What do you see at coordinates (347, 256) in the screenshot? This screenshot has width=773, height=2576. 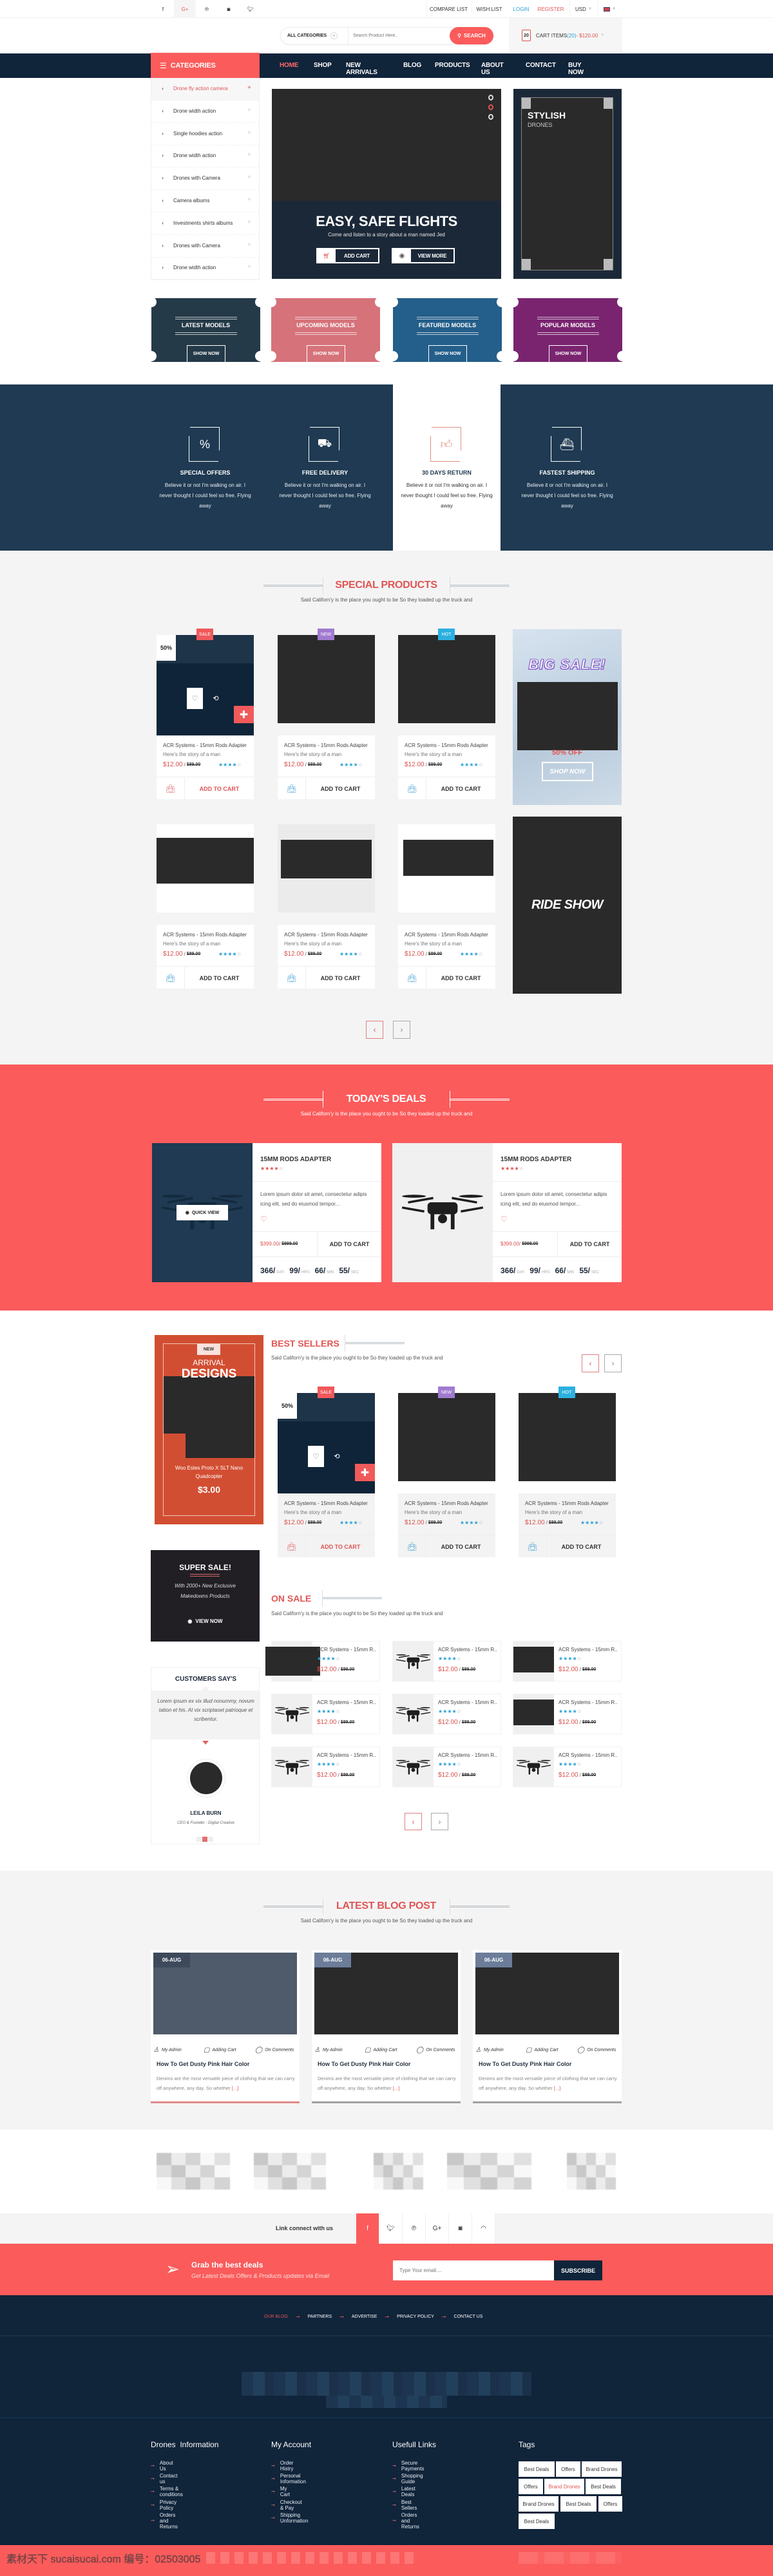 I see `add-cart-button: 🛒︎ ADD CART` at bounding box center [347, 256].